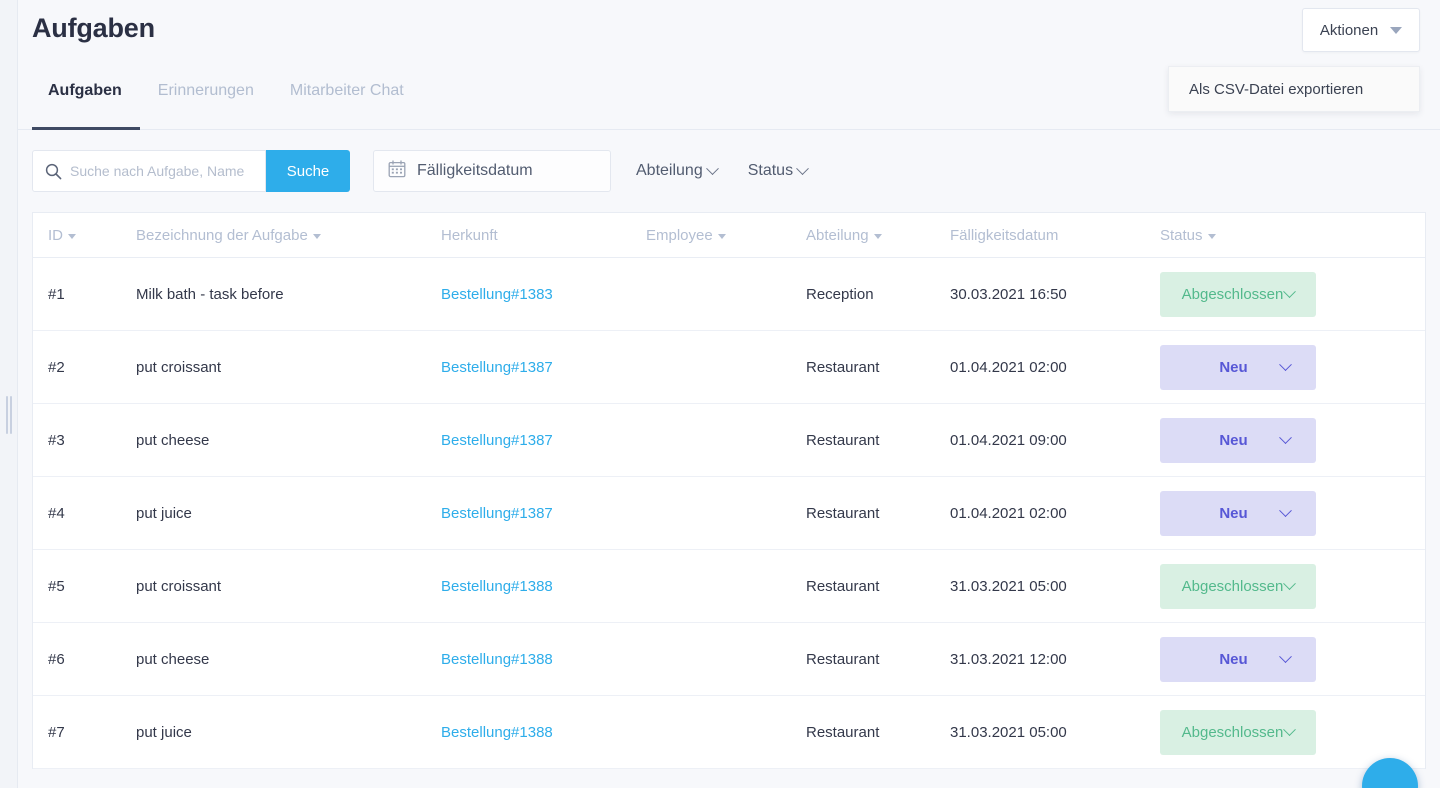 Image resolution: width=1440 pixels, height=788 pixels. What do you see at coordinates (1008, 659) in the screenshot?
I see `cell-due-date: 31.03.2021 12:00` at bounding box center [1008, 659].